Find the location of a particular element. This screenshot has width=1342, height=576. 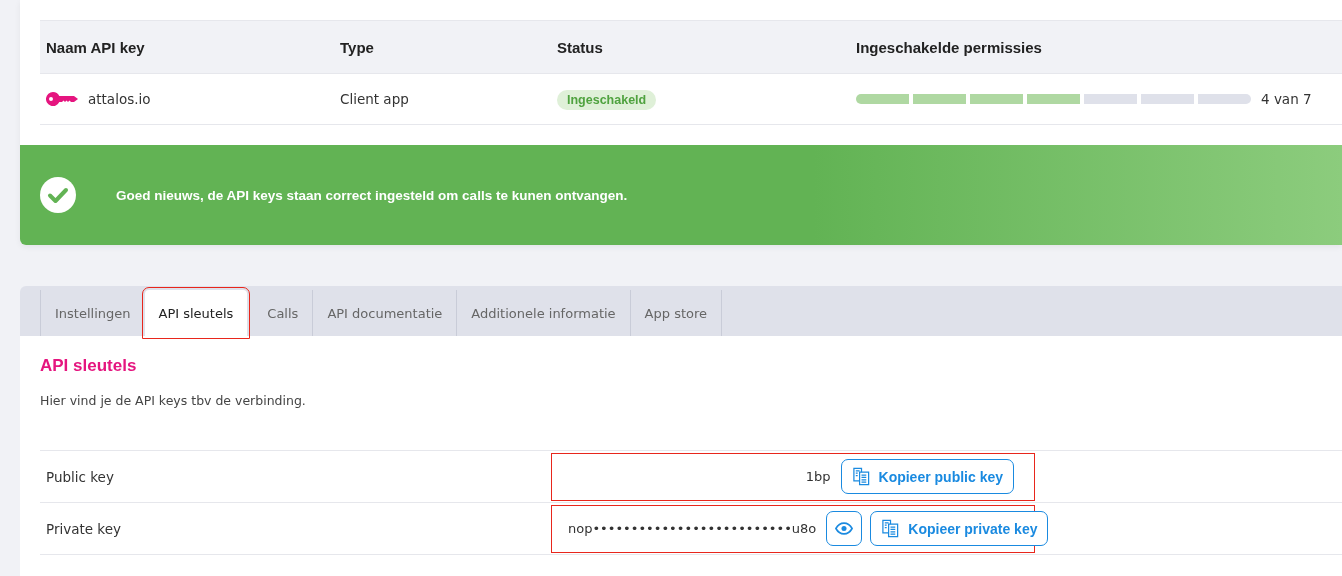

section-title: API sleutels is located at coordinates (89, 366).